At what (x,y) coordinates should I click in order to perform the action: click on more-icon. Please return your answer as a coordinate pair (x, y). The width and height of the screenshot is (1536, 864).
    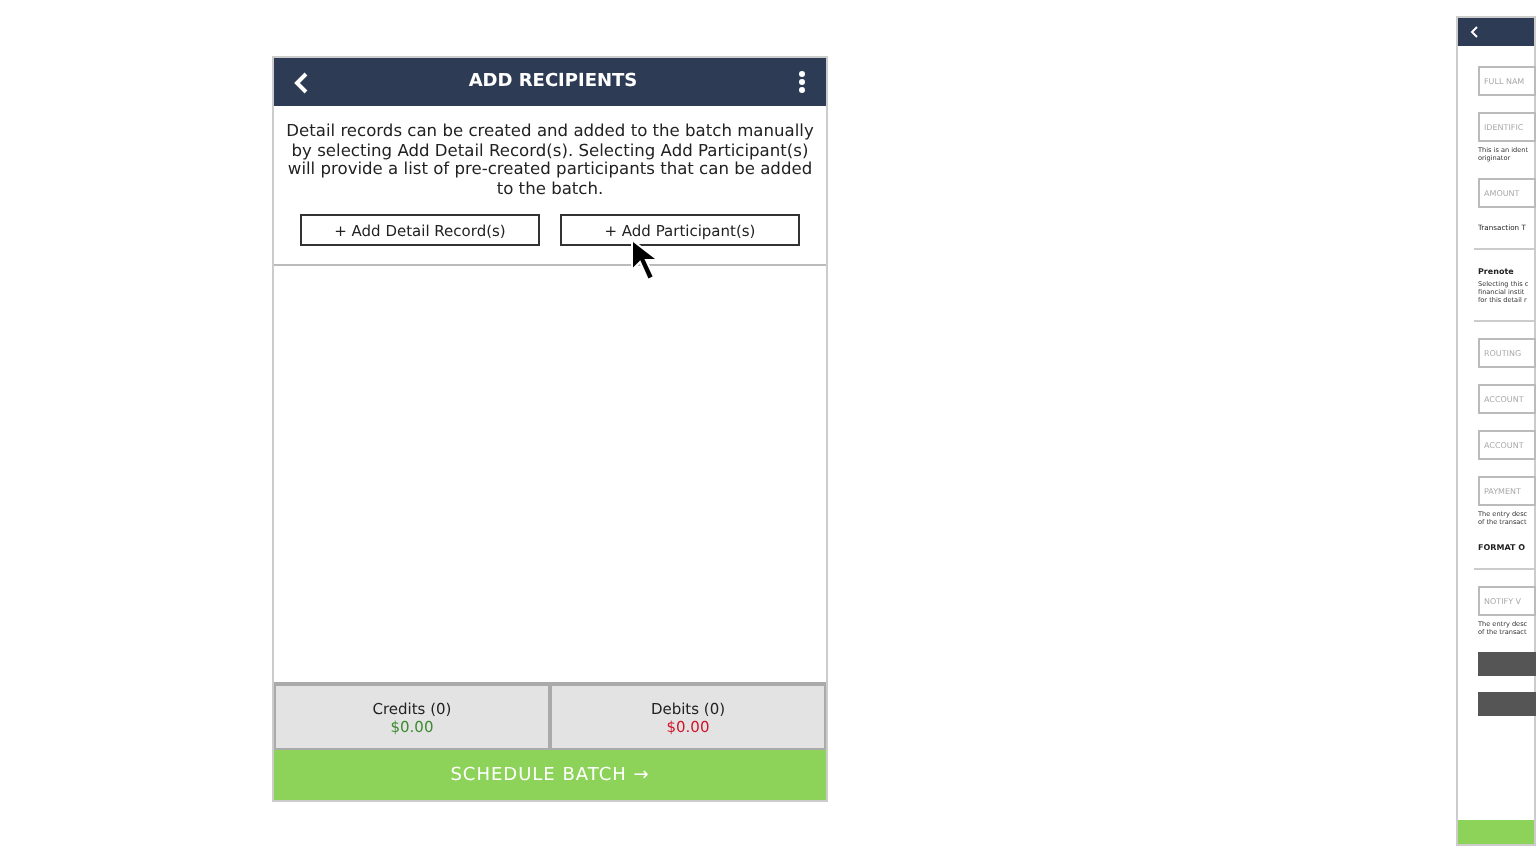
    Looking at the image, I should click on (801, 82).